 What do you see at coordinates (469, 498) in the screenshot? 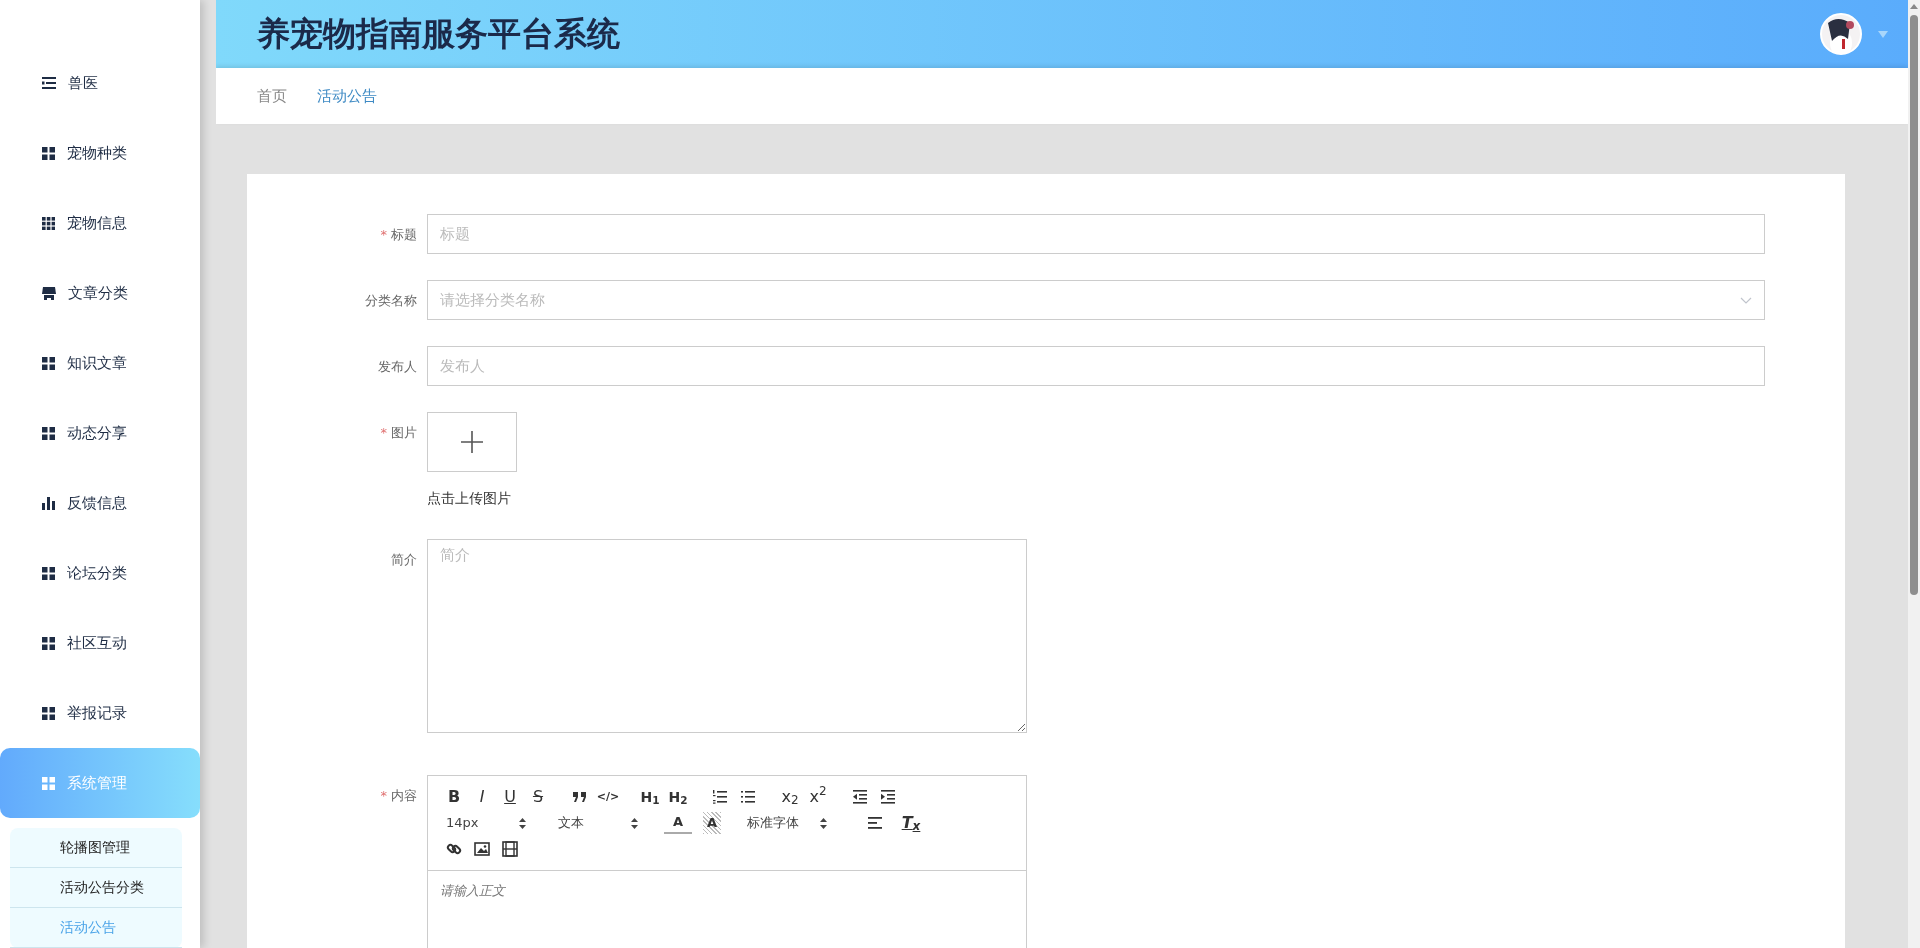
I see `upload-hint: 点击上传图片` at bounding box center [469, 498].